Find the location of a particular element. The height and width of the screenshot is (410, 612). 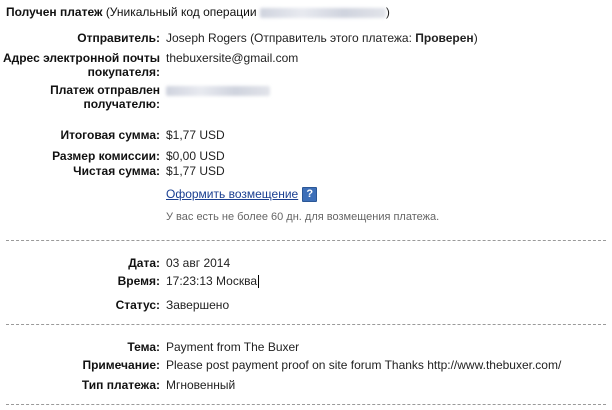

refund-value: Оформить возмещение? is located at coordinates (242, 195).